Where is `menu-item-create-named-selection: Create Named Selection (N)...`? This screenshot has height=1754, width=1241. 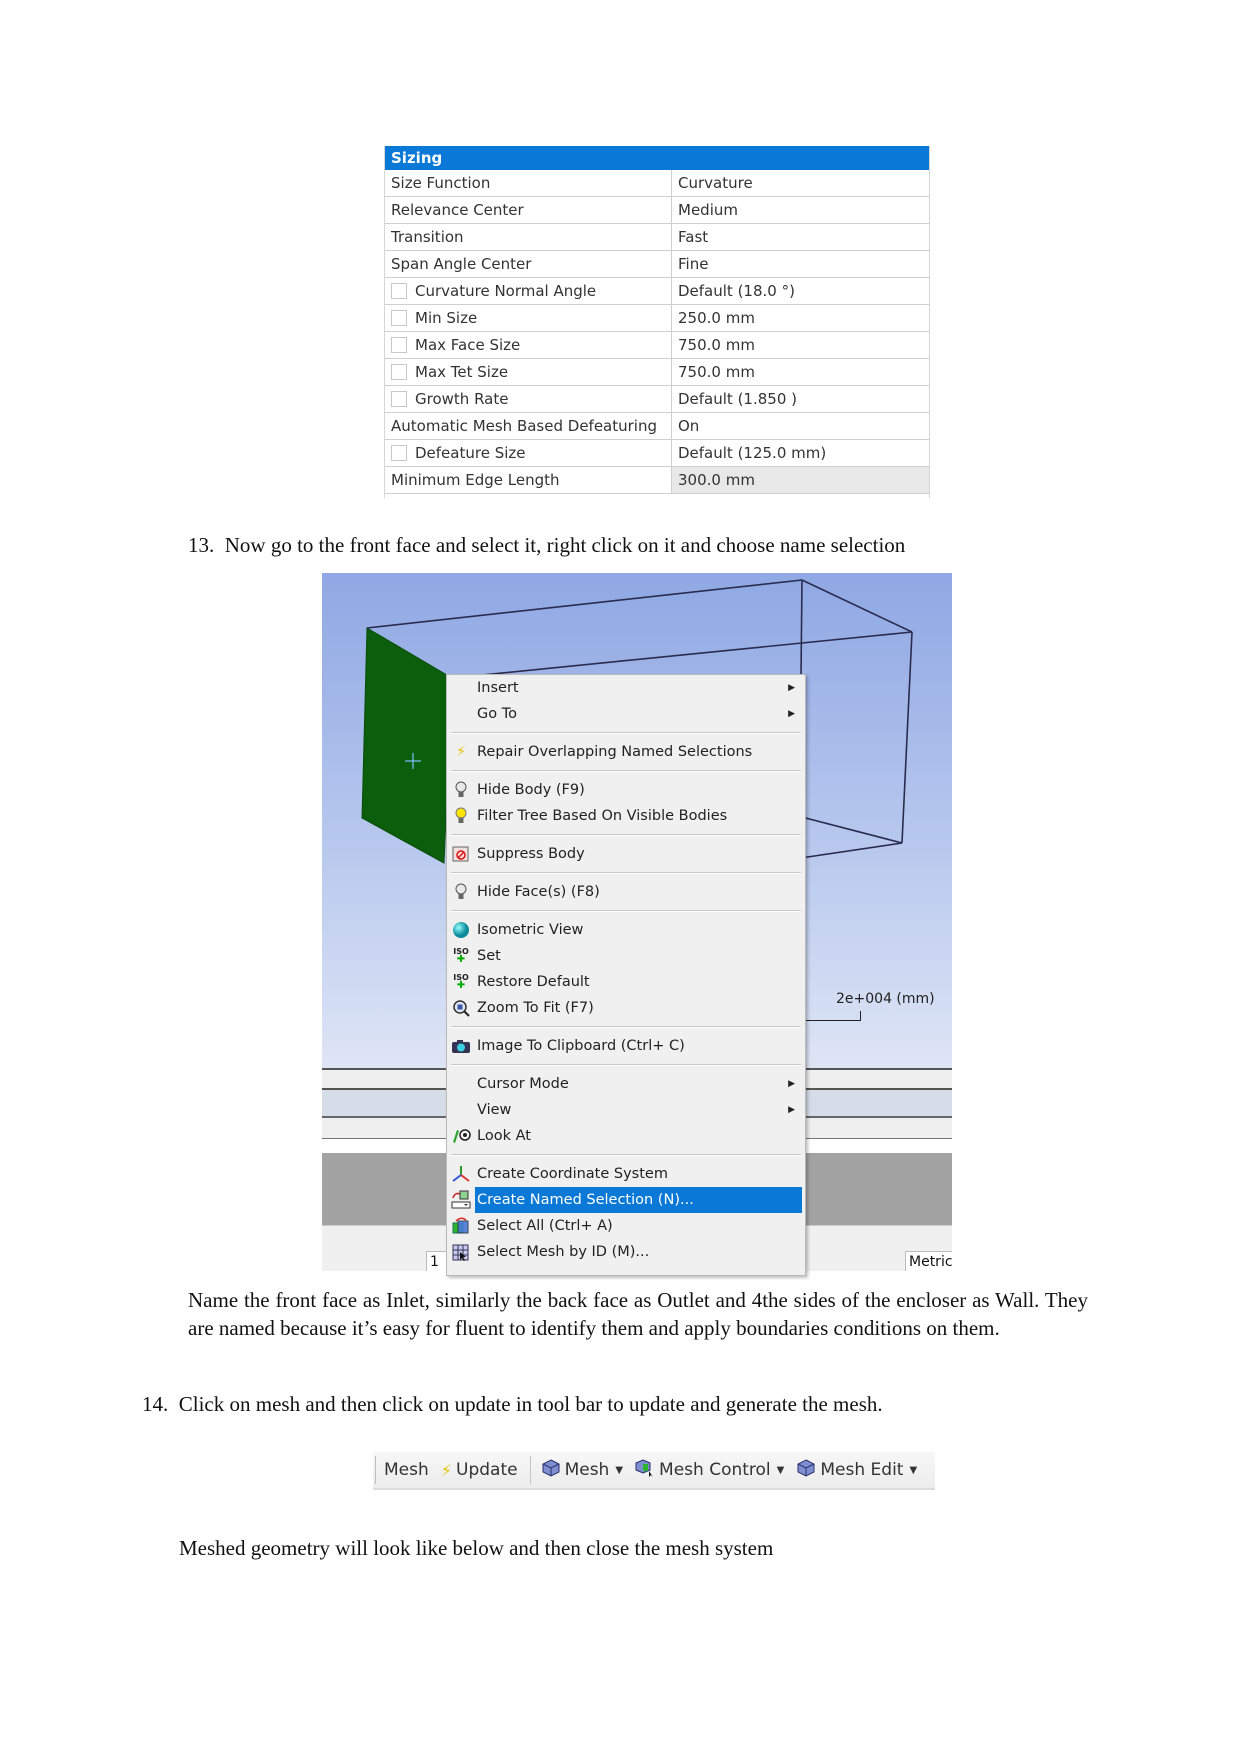 menu-item-create-named-selection: Create Named Selection (N)... is located at coordinates (626, 1200).